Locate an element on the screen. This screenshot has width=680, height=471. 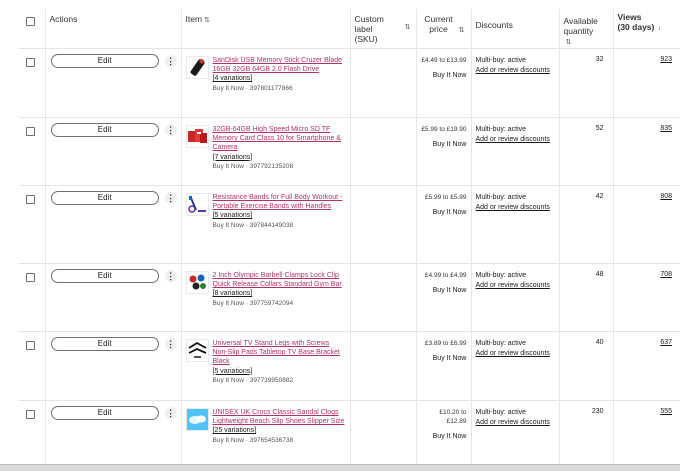
header-available-quantity: Available quantity ⇅ is located at coordinates (585, 29).